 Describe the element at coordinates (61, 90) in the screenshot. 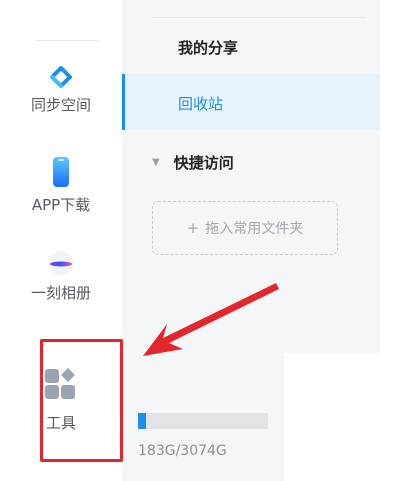

I see `rail-item-sync-space: 同步空间` at that location.